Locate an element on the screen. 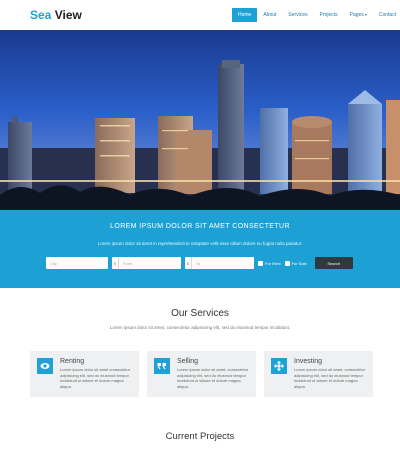 This screenshot has width=400, height=450. for-sale-checkbox: For Sale is located at coordinates (295, 263).